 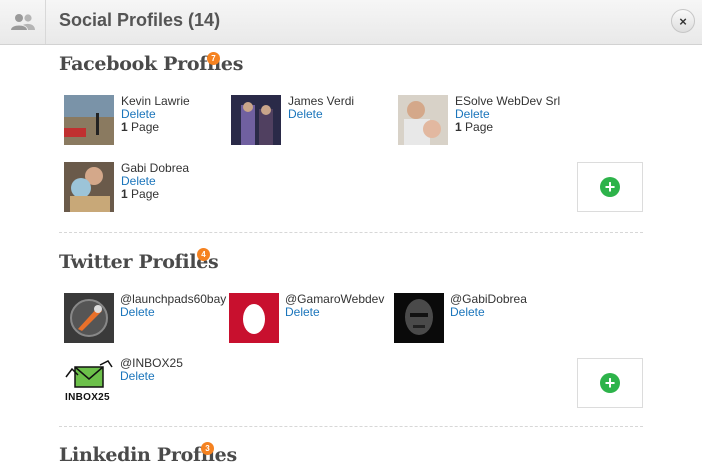 What do you see at coordinates (140, 20) in the screenshot?
I see `page-title: Social Profiles (14)` at bounding box center [140, 20].